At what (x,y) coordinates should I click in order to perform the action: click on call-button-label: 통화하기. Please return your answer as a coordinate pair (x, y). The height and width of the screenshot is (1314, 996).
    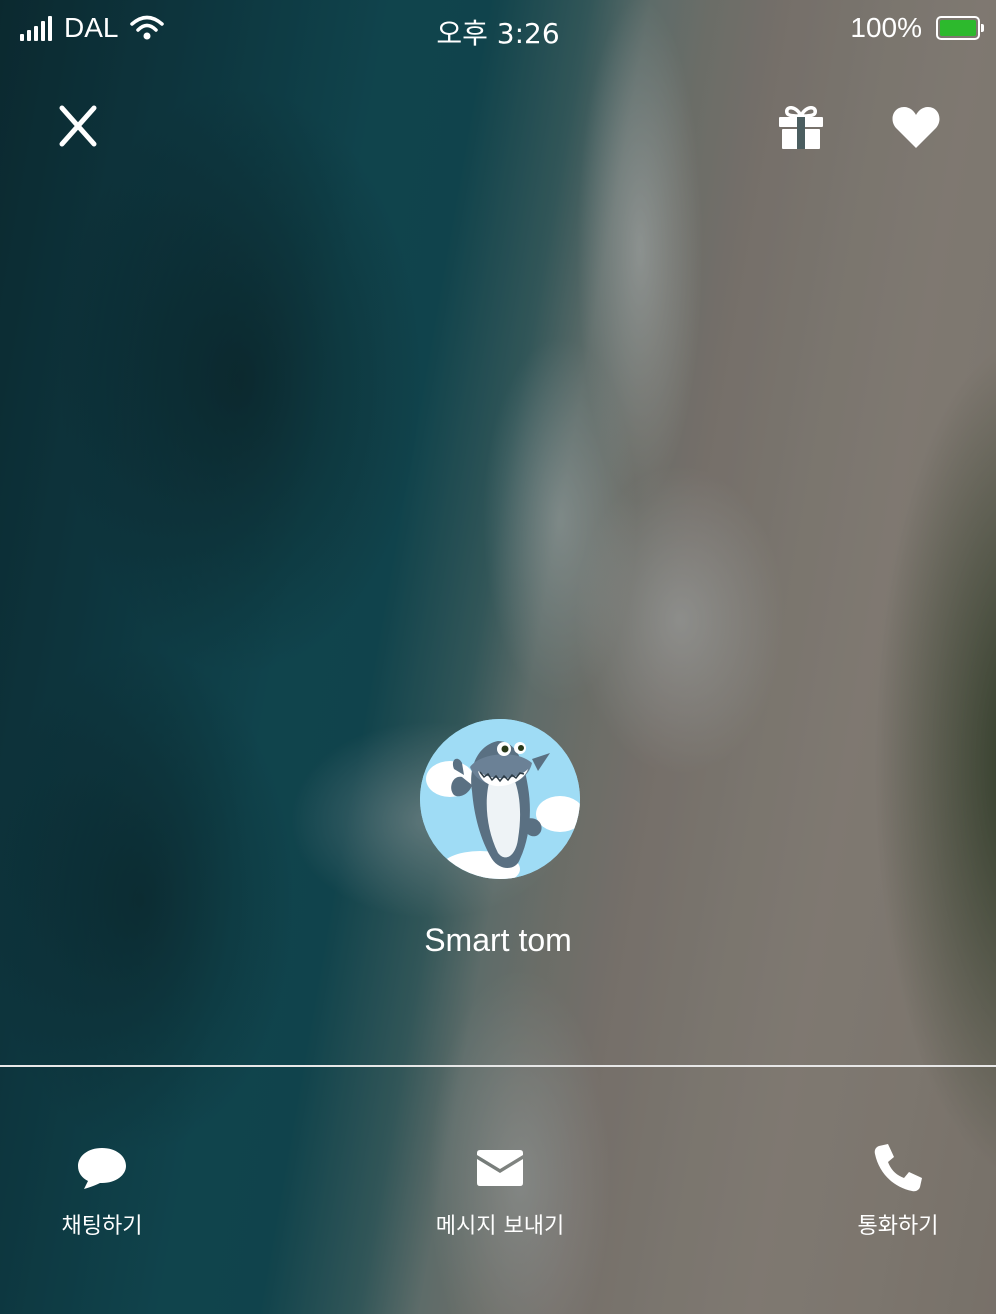
    Looking at the image, I should click on (898, 1226).